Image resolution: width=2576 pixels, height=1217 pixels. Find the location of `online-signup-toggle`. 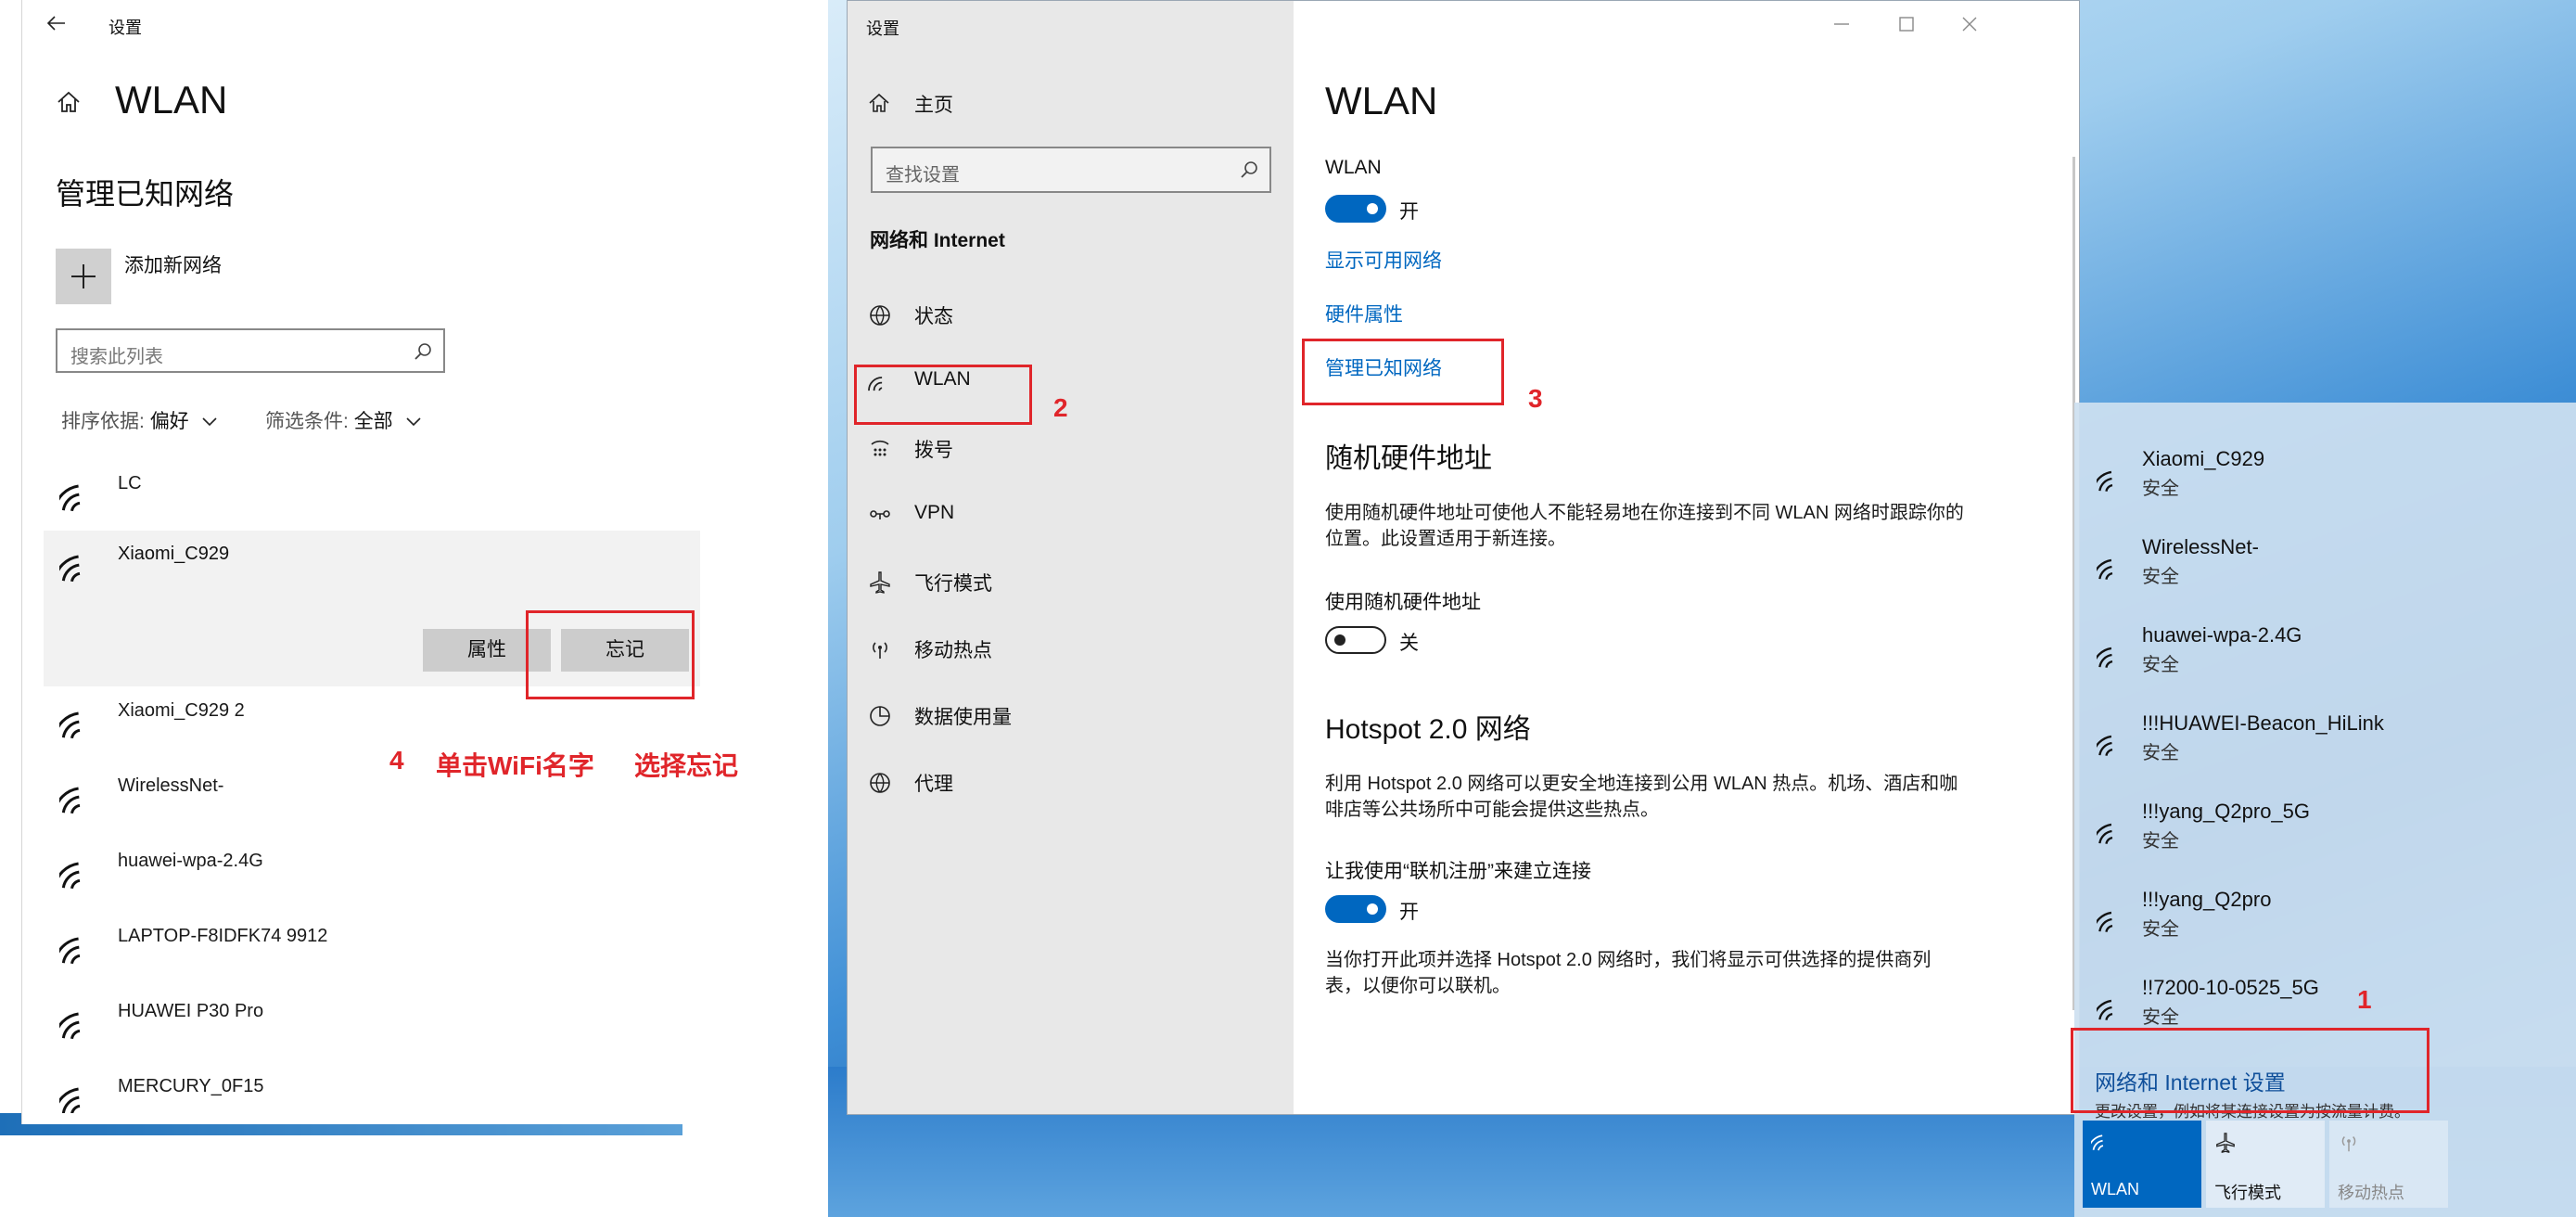

online-signup-toggle is located at coordinates (1356, 909).